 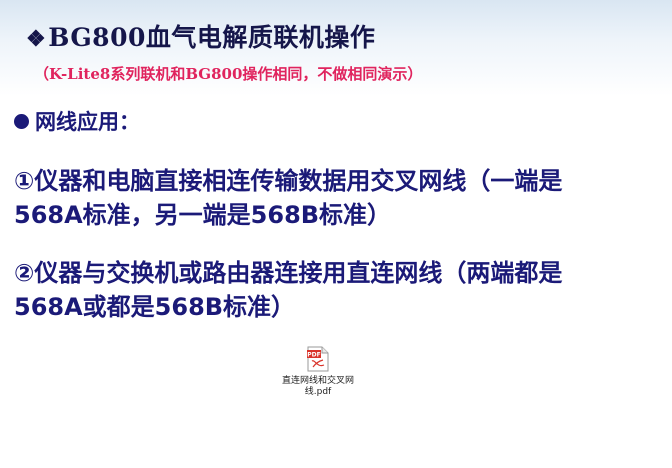 I want to click on filename-line: 直连网线和交叉网, so click(x=317, y=381).